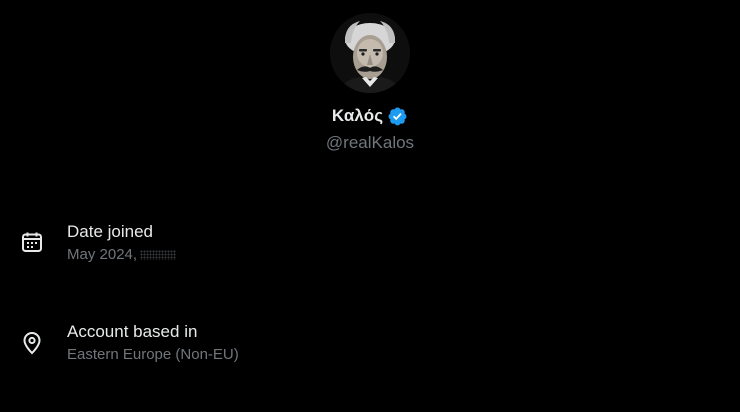 The width and height of the screenshot is (740, 412). Describe the element at coordinates (370, 247) in the screenshot. I see `date-joined-row: Date joined May 2024,` at that location.